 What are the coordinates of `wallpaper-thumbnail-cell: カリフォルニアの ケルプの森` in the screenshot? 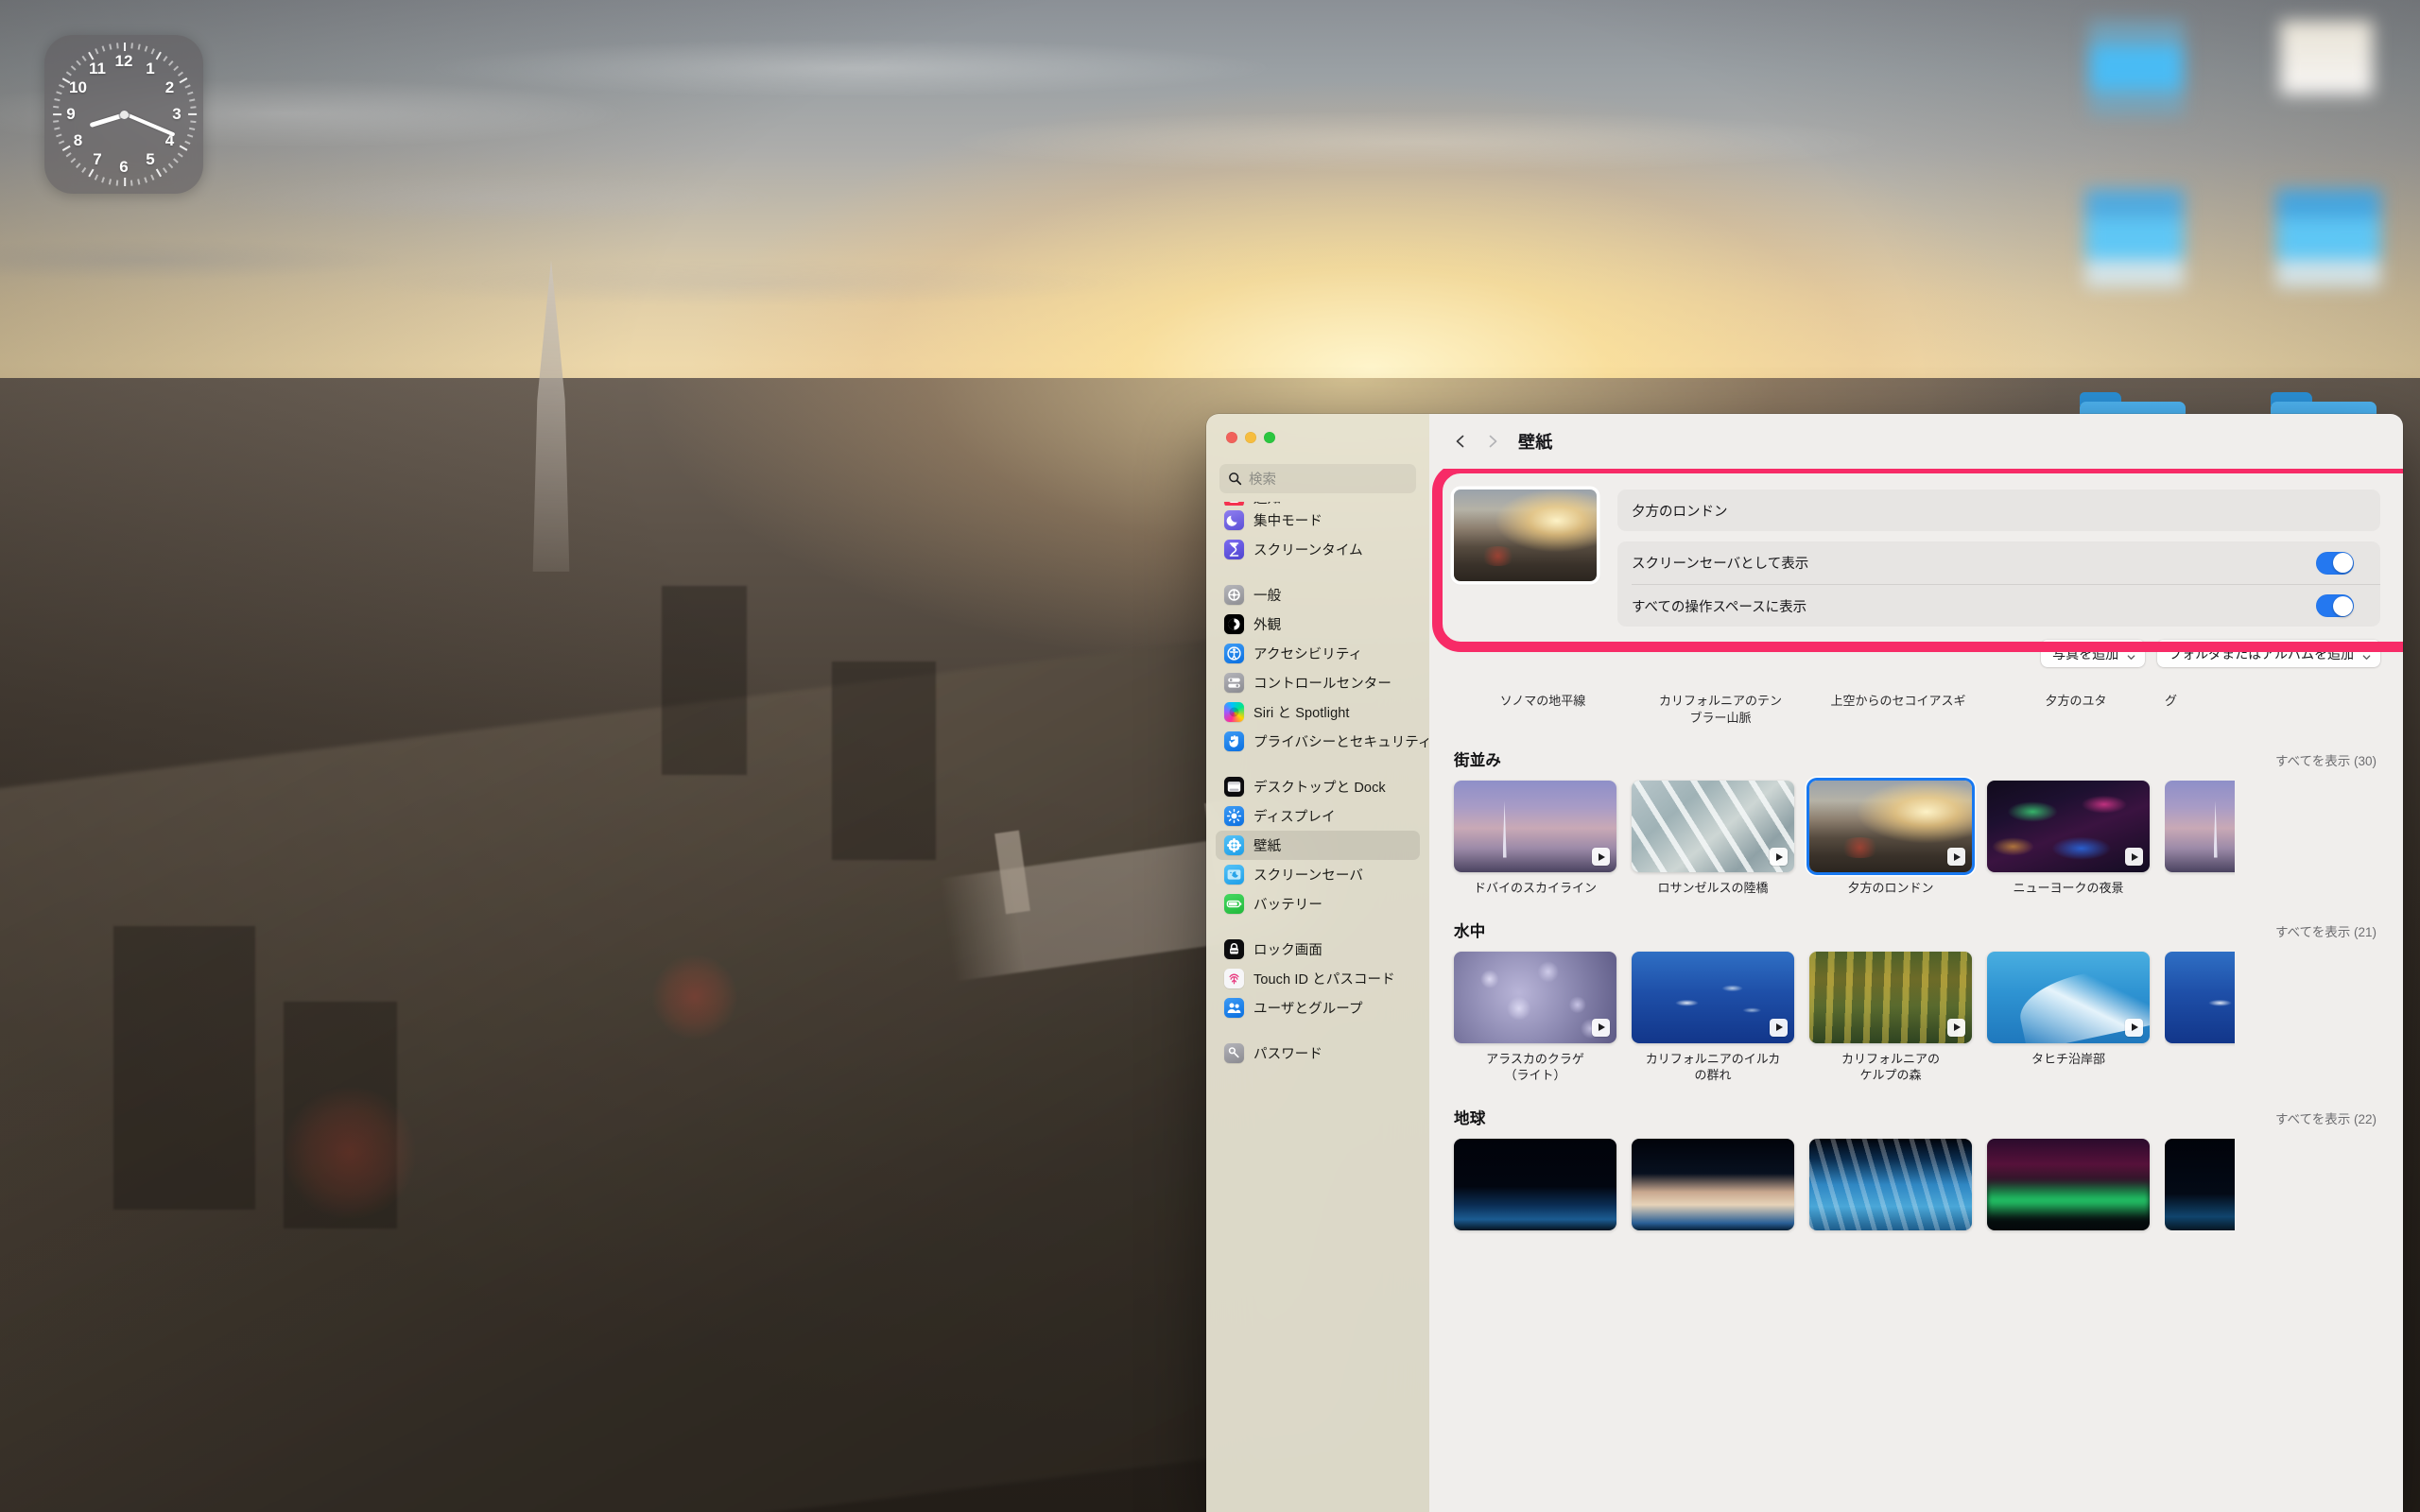 It's located at (1890, 1017).